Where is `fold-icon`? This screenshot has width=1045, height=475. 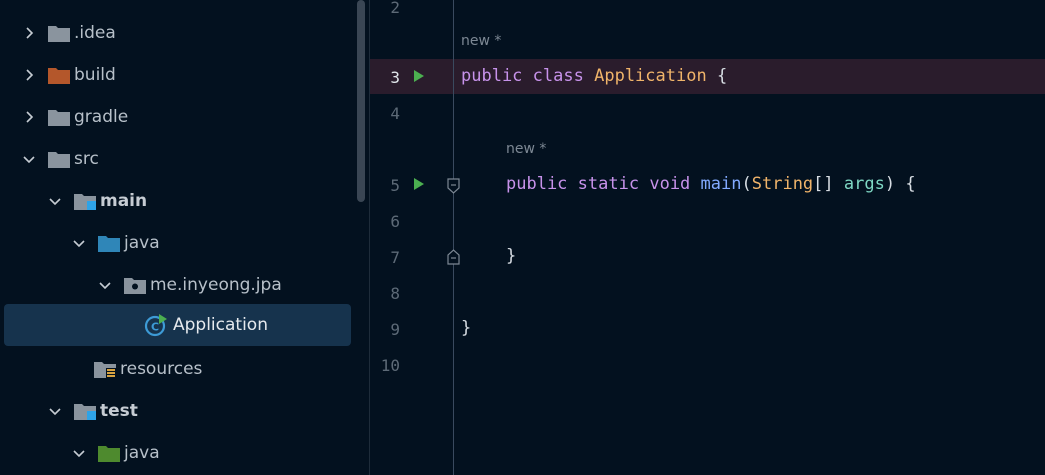 fold-icon is located at coordinates (453, 186).